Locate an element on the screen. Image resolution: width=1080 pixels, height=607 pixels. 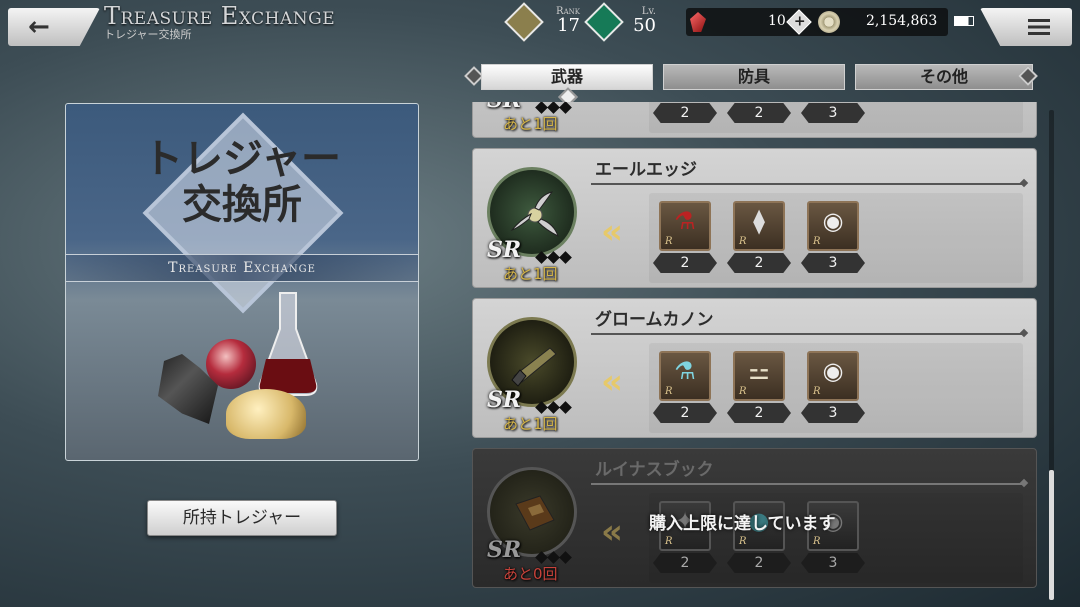
material-panel: ✦ R ● R ◉ R 2 2 3 is located at coordinates (836, 538).